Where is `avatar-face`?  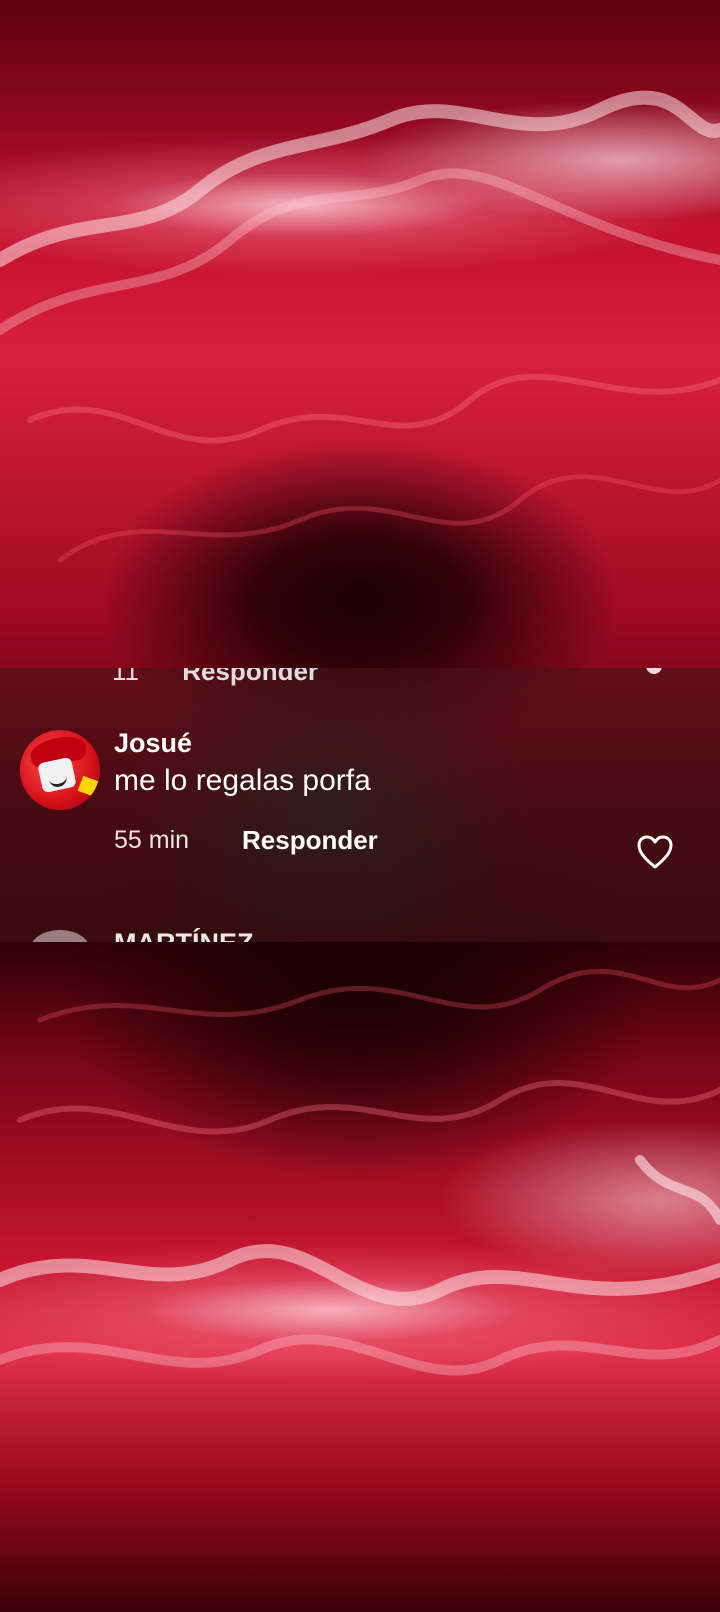 avatar-face is located at coordinates (57, 775).